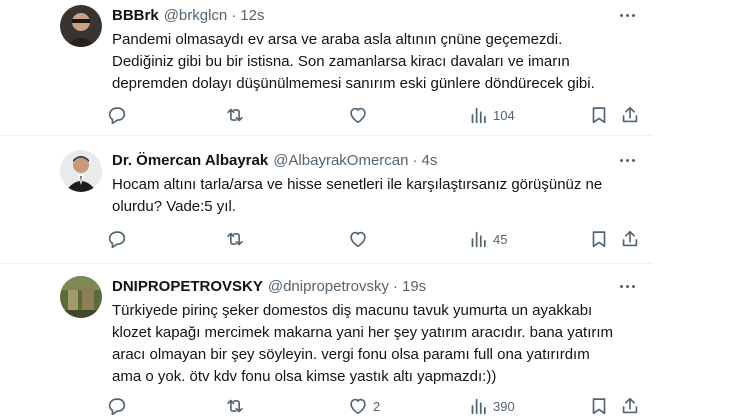  I want to click on action-bar: 2 390, so click(376, 406).